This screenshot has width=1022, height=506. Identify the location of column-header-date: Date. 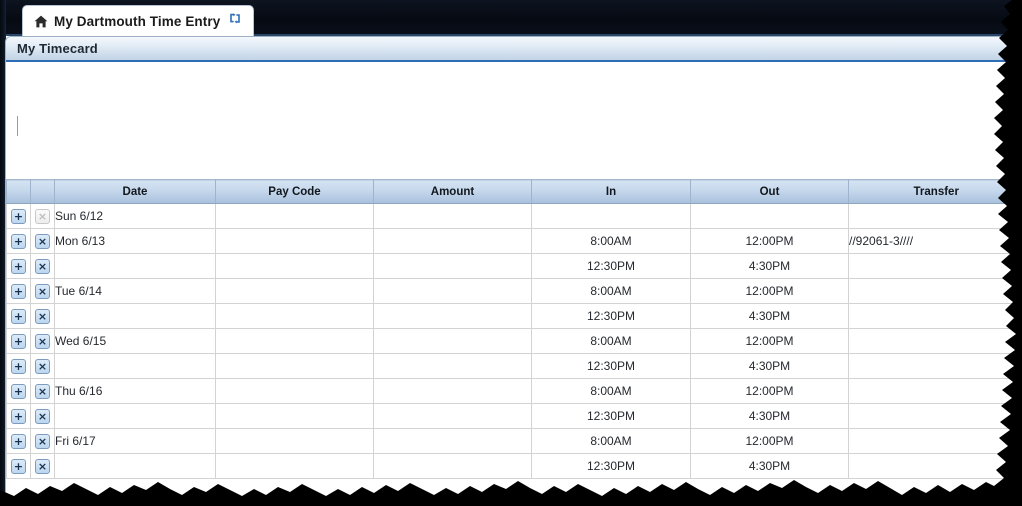
(135, 191).